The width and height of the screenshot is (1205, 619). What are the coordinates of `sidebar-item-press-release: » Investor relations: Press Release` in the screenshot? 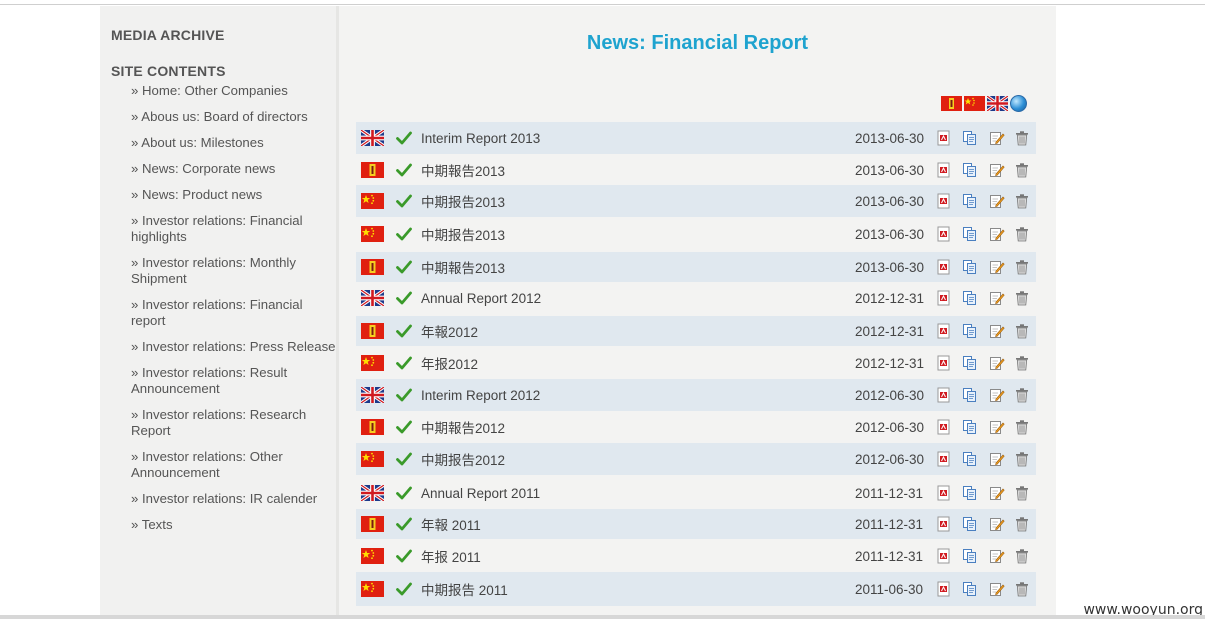 It's located at (233, 347).